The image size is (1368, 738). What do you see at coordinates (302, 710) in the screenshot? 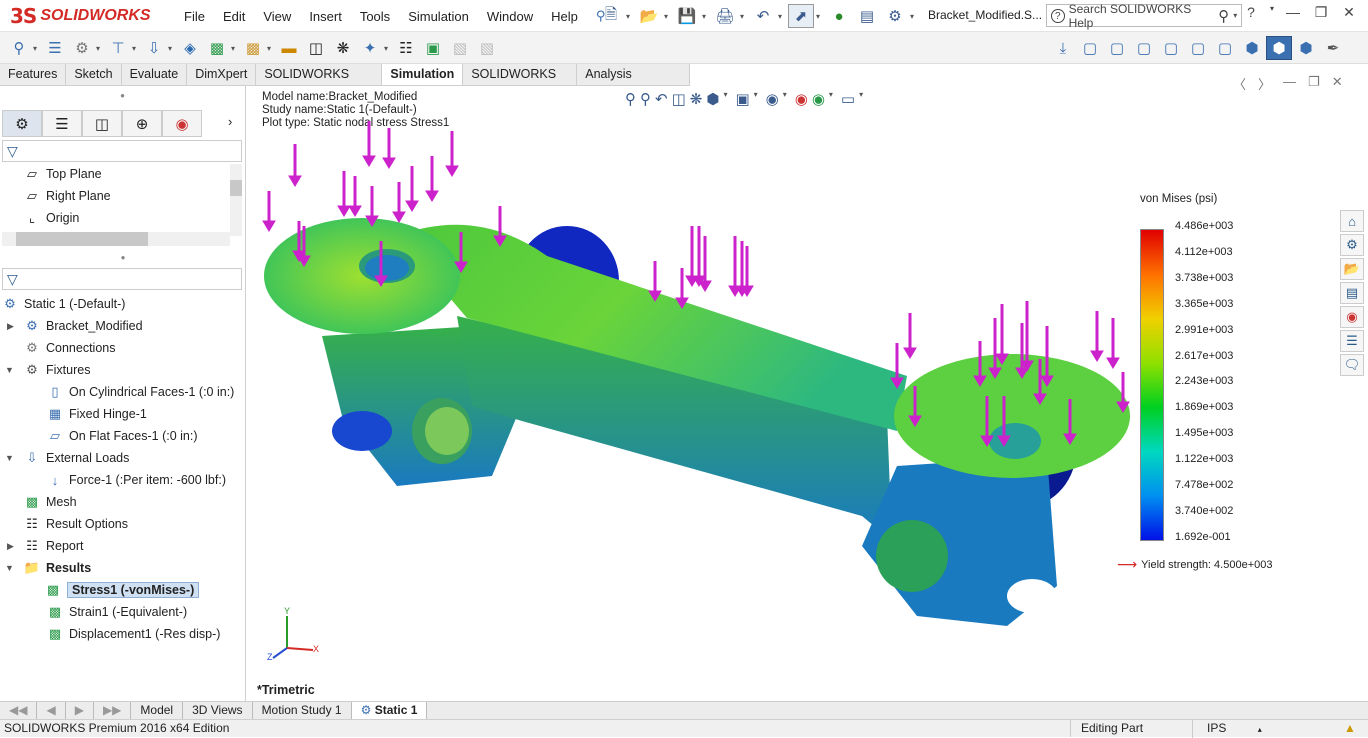
I see `tab-motion-study: Motion Study 1` at bounding box center [302, 710].